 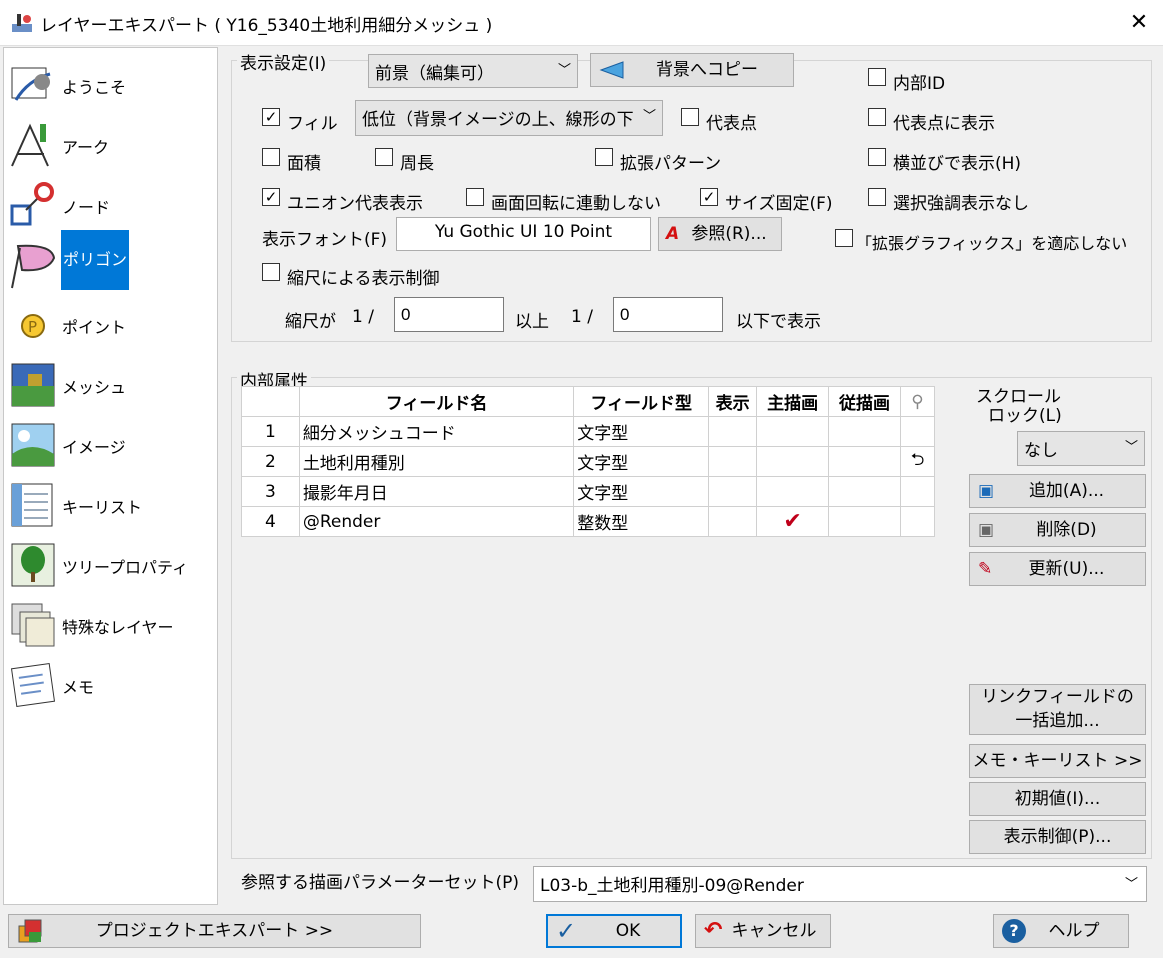 I want to click on layer-select: 前景（編集可） ﹀, so click(x=473, y=71).